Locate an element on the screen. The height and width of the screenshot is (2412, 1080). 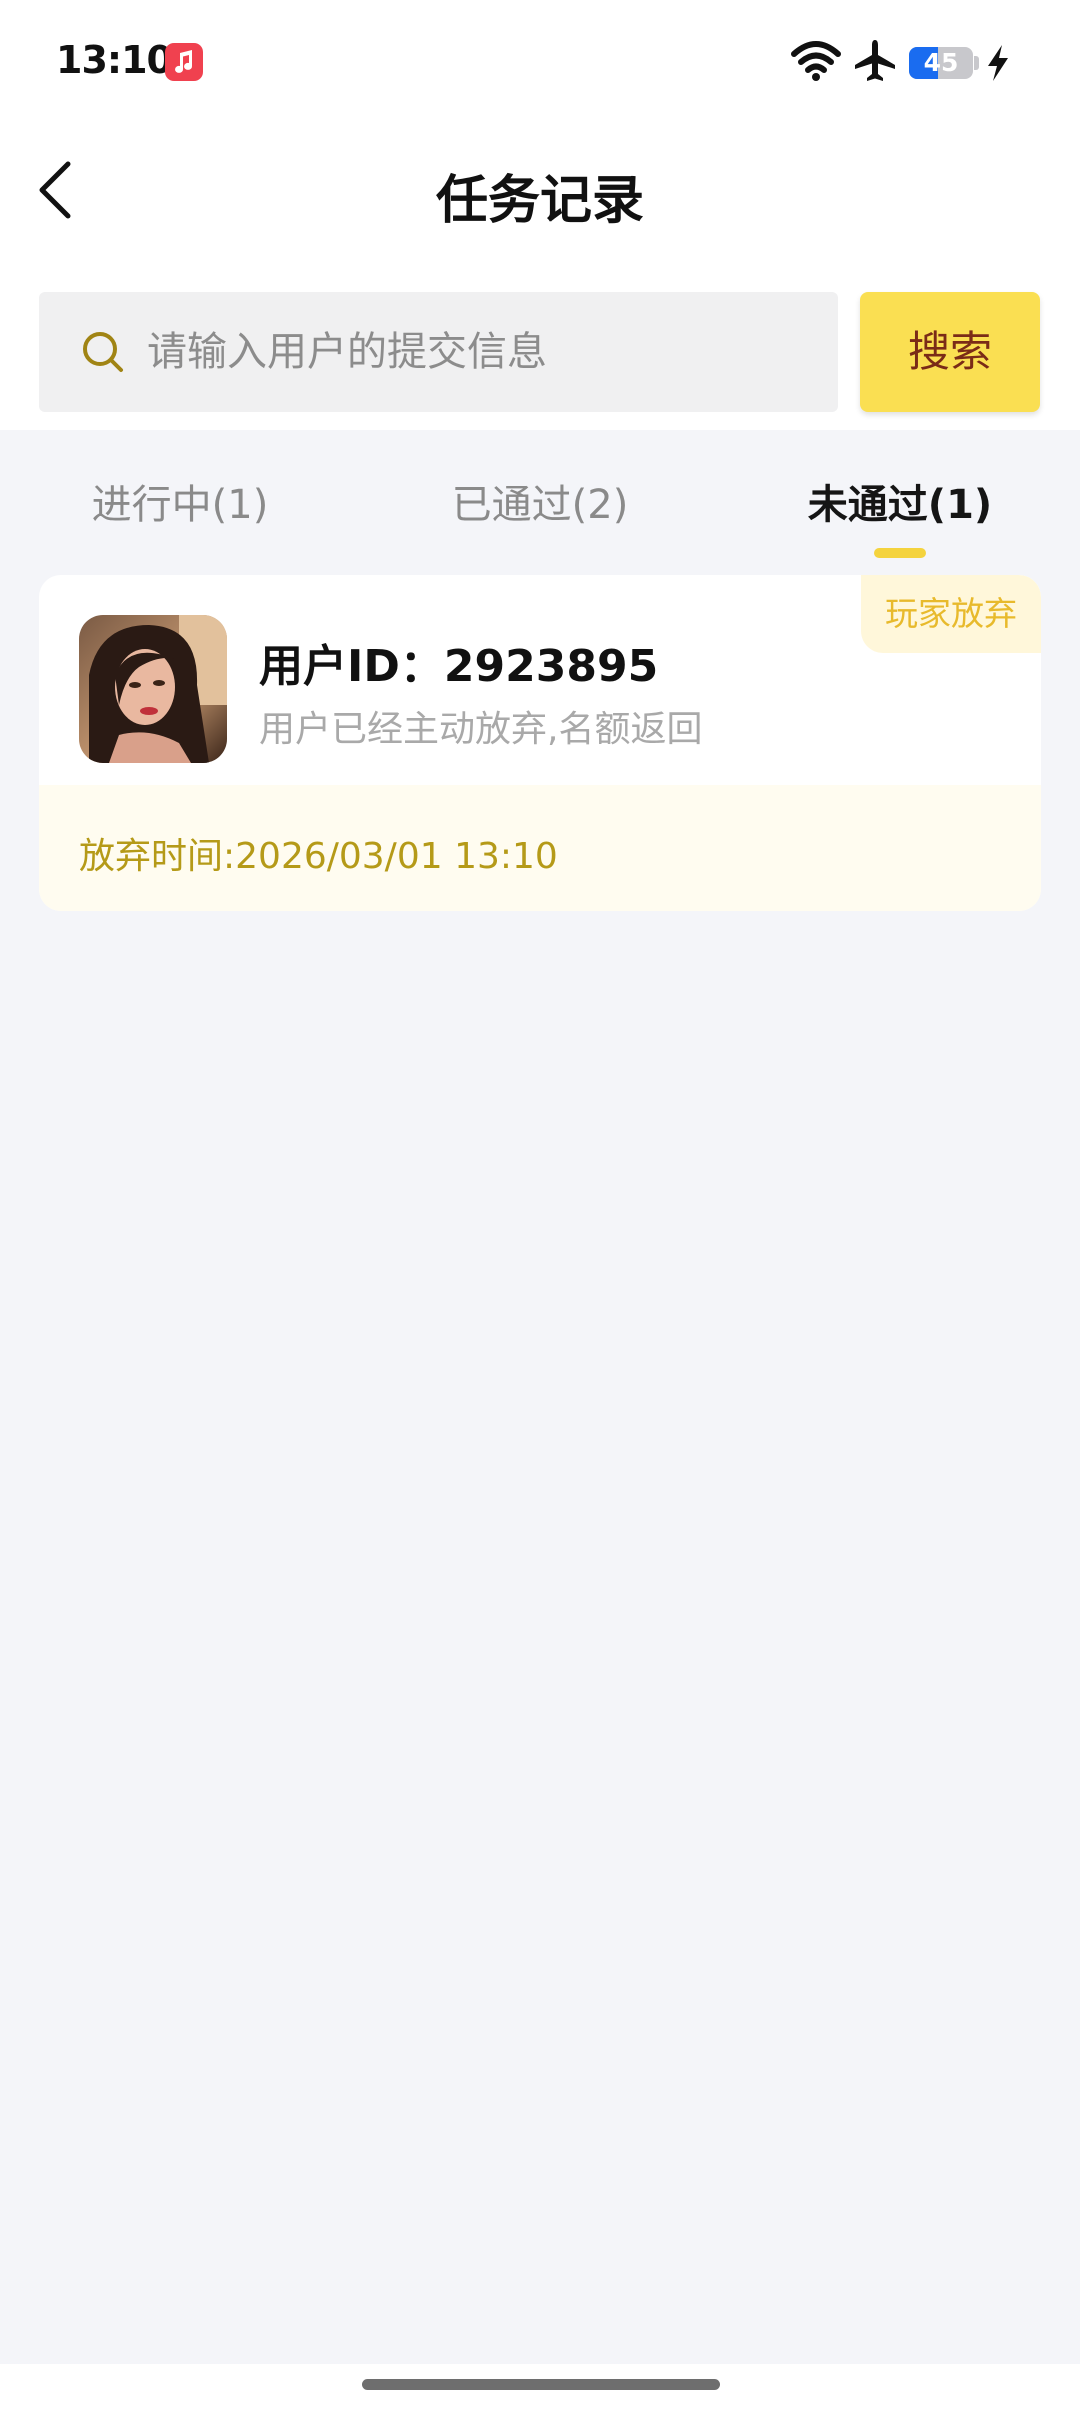
tab-in-progress: 进行中(1) is located at coordinates (180, 501).